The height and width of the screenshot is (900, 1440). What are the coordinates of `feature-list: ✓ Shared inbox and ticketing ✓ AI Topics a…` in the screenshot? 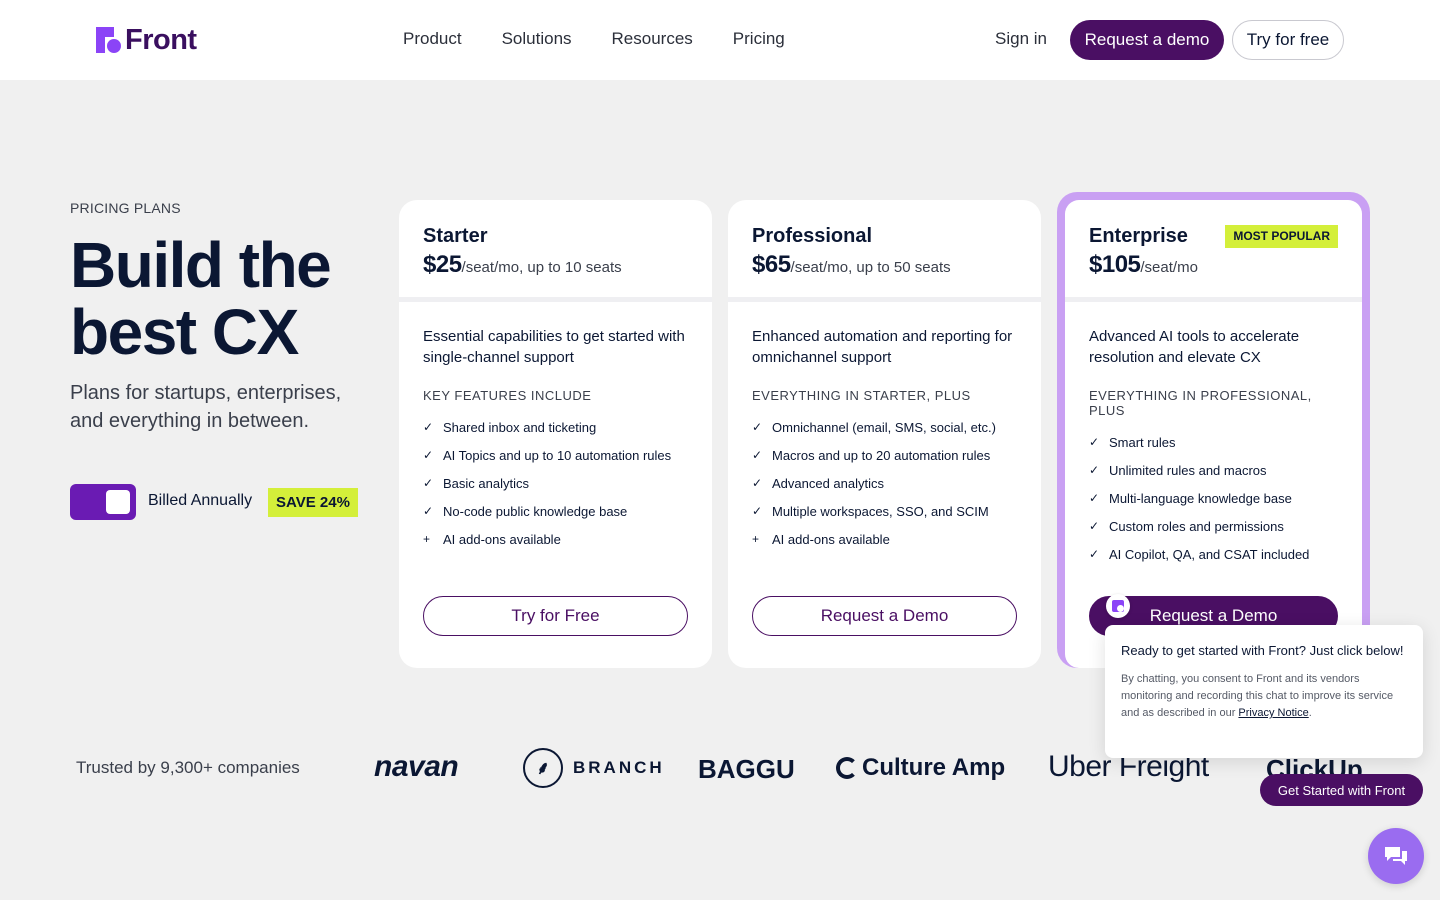 It's located at (555, 483).